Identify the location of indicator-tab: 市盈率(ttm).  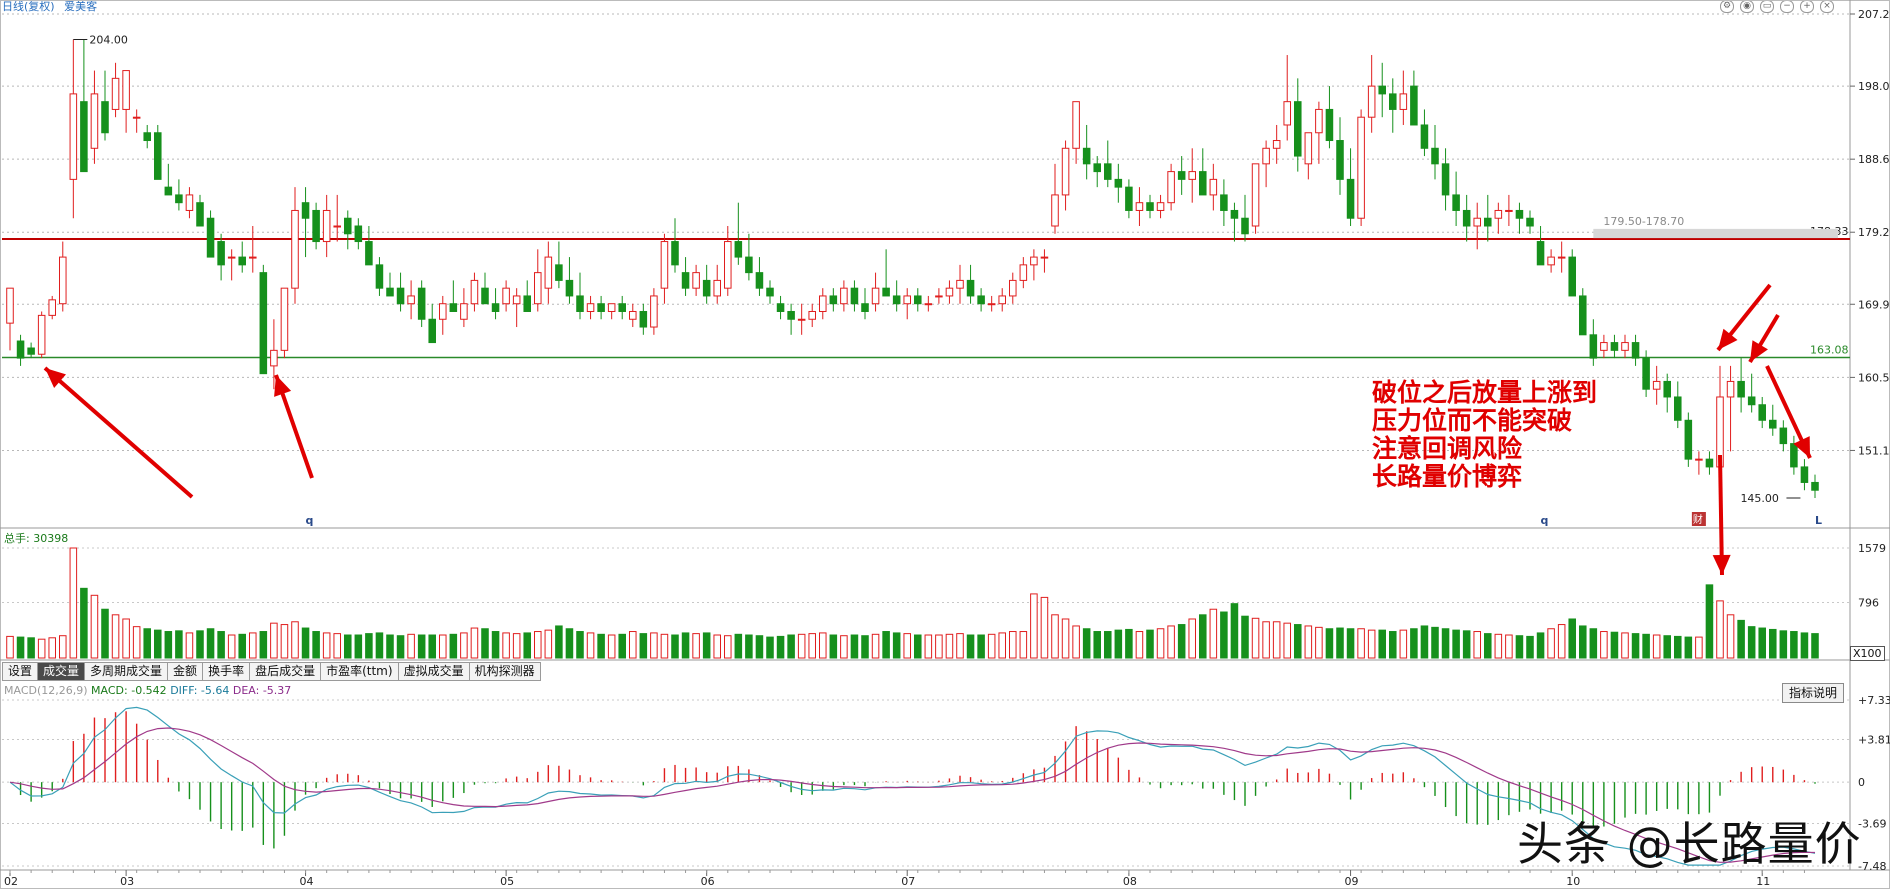
(360, 671).